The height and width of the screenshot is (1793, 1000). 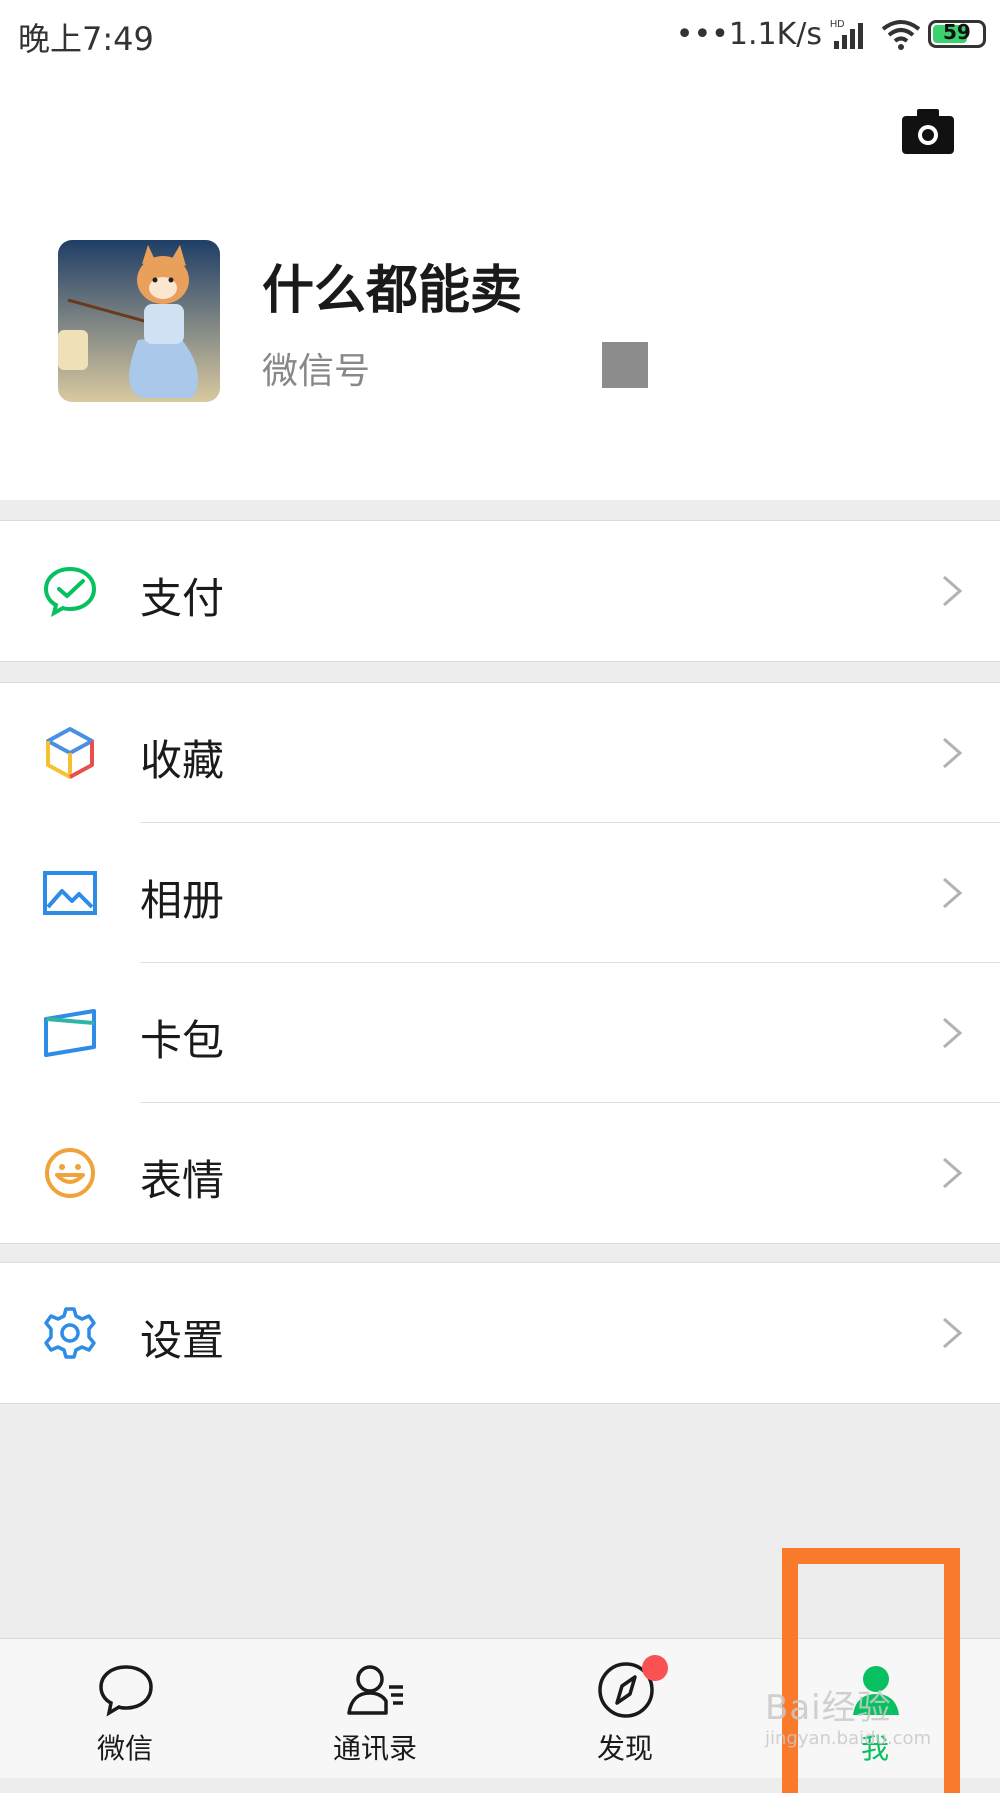 I want to click on notification-badge, so click(x=655, y=1668).